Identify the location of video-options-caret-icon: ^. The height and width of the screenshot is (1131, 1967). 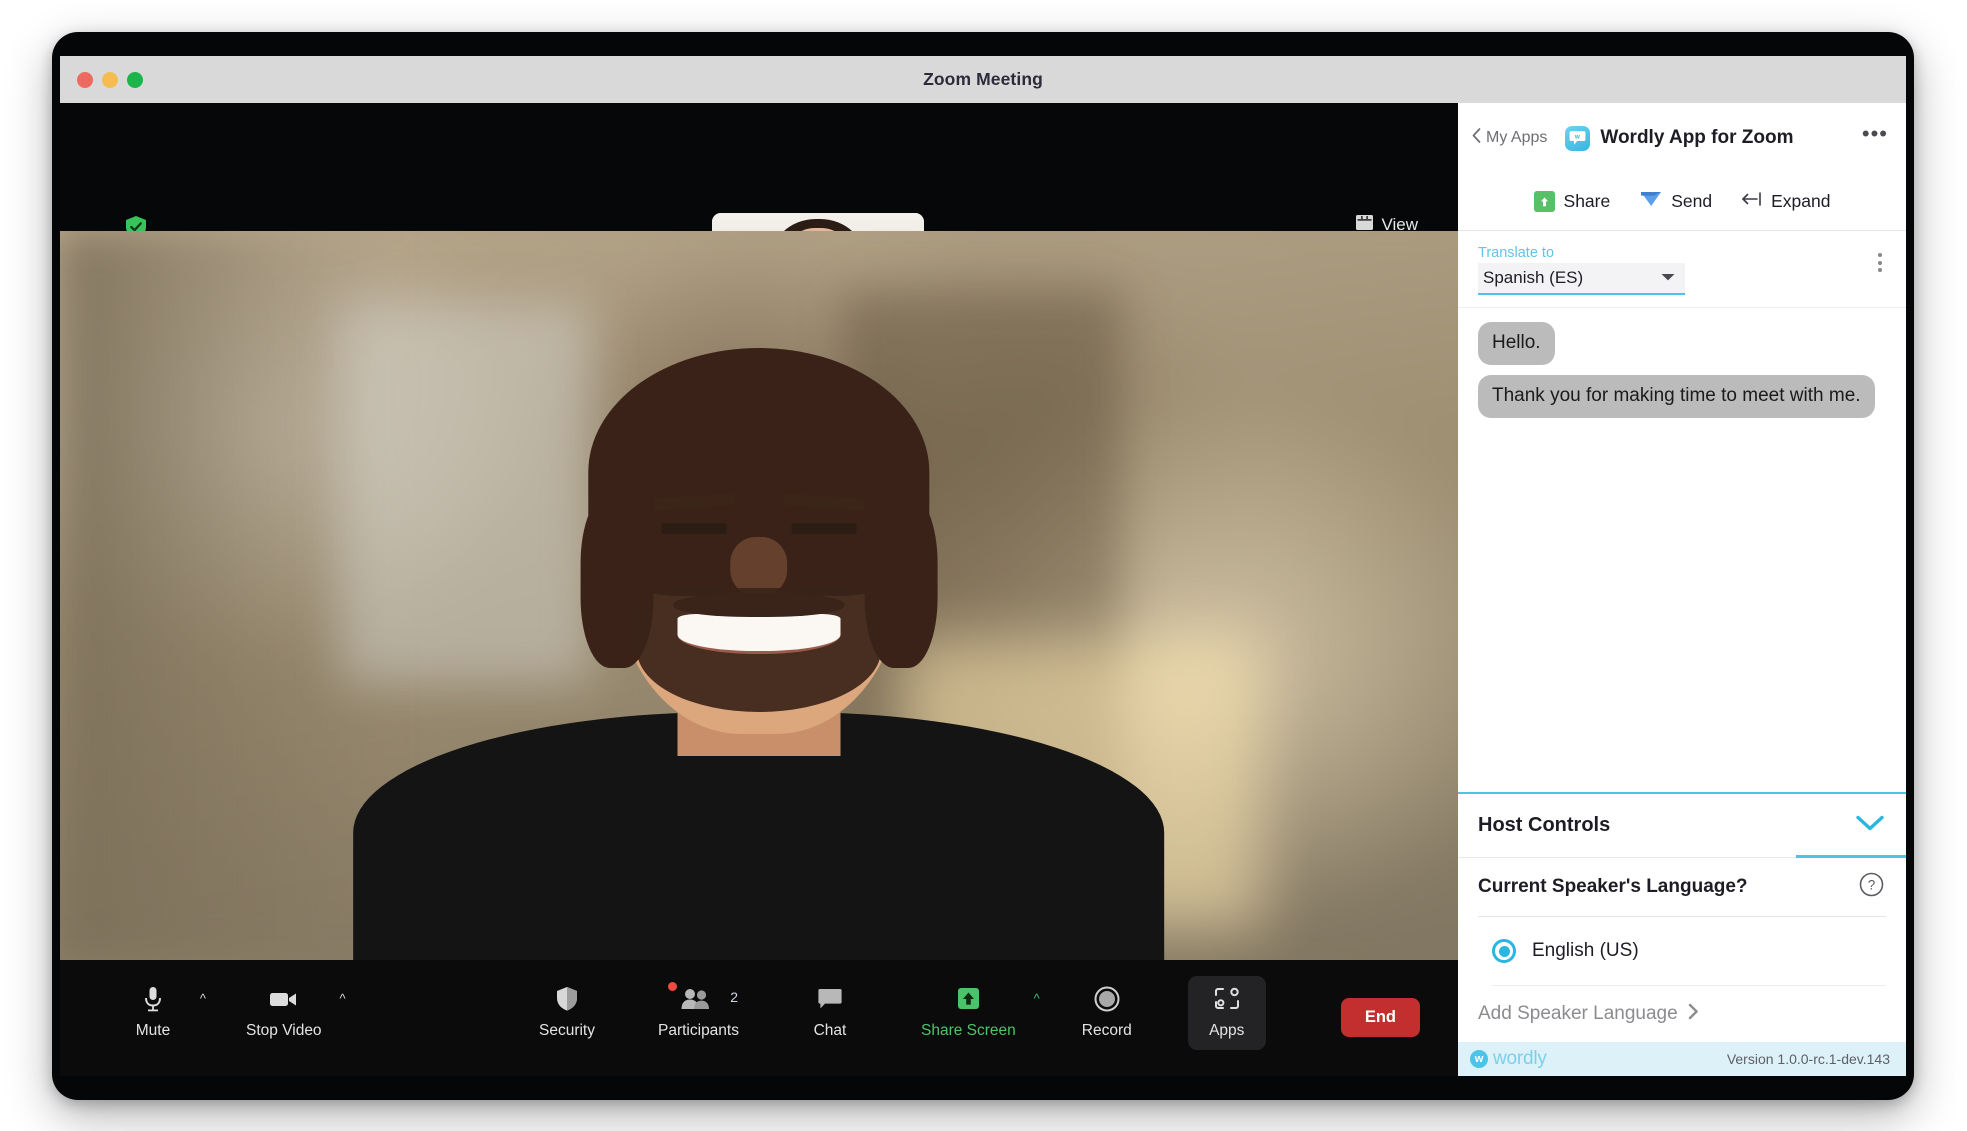
(342, 998).